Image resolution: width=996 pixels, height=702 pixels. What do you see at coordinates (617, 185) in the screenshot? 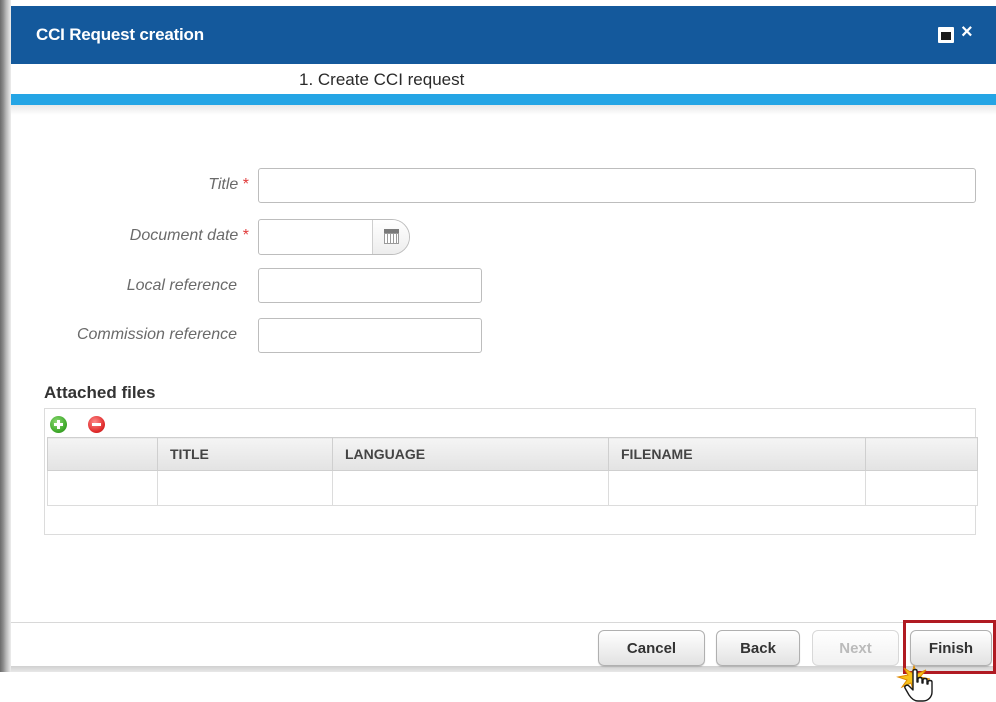
I see `title-input` at bounding box center [617, 185].